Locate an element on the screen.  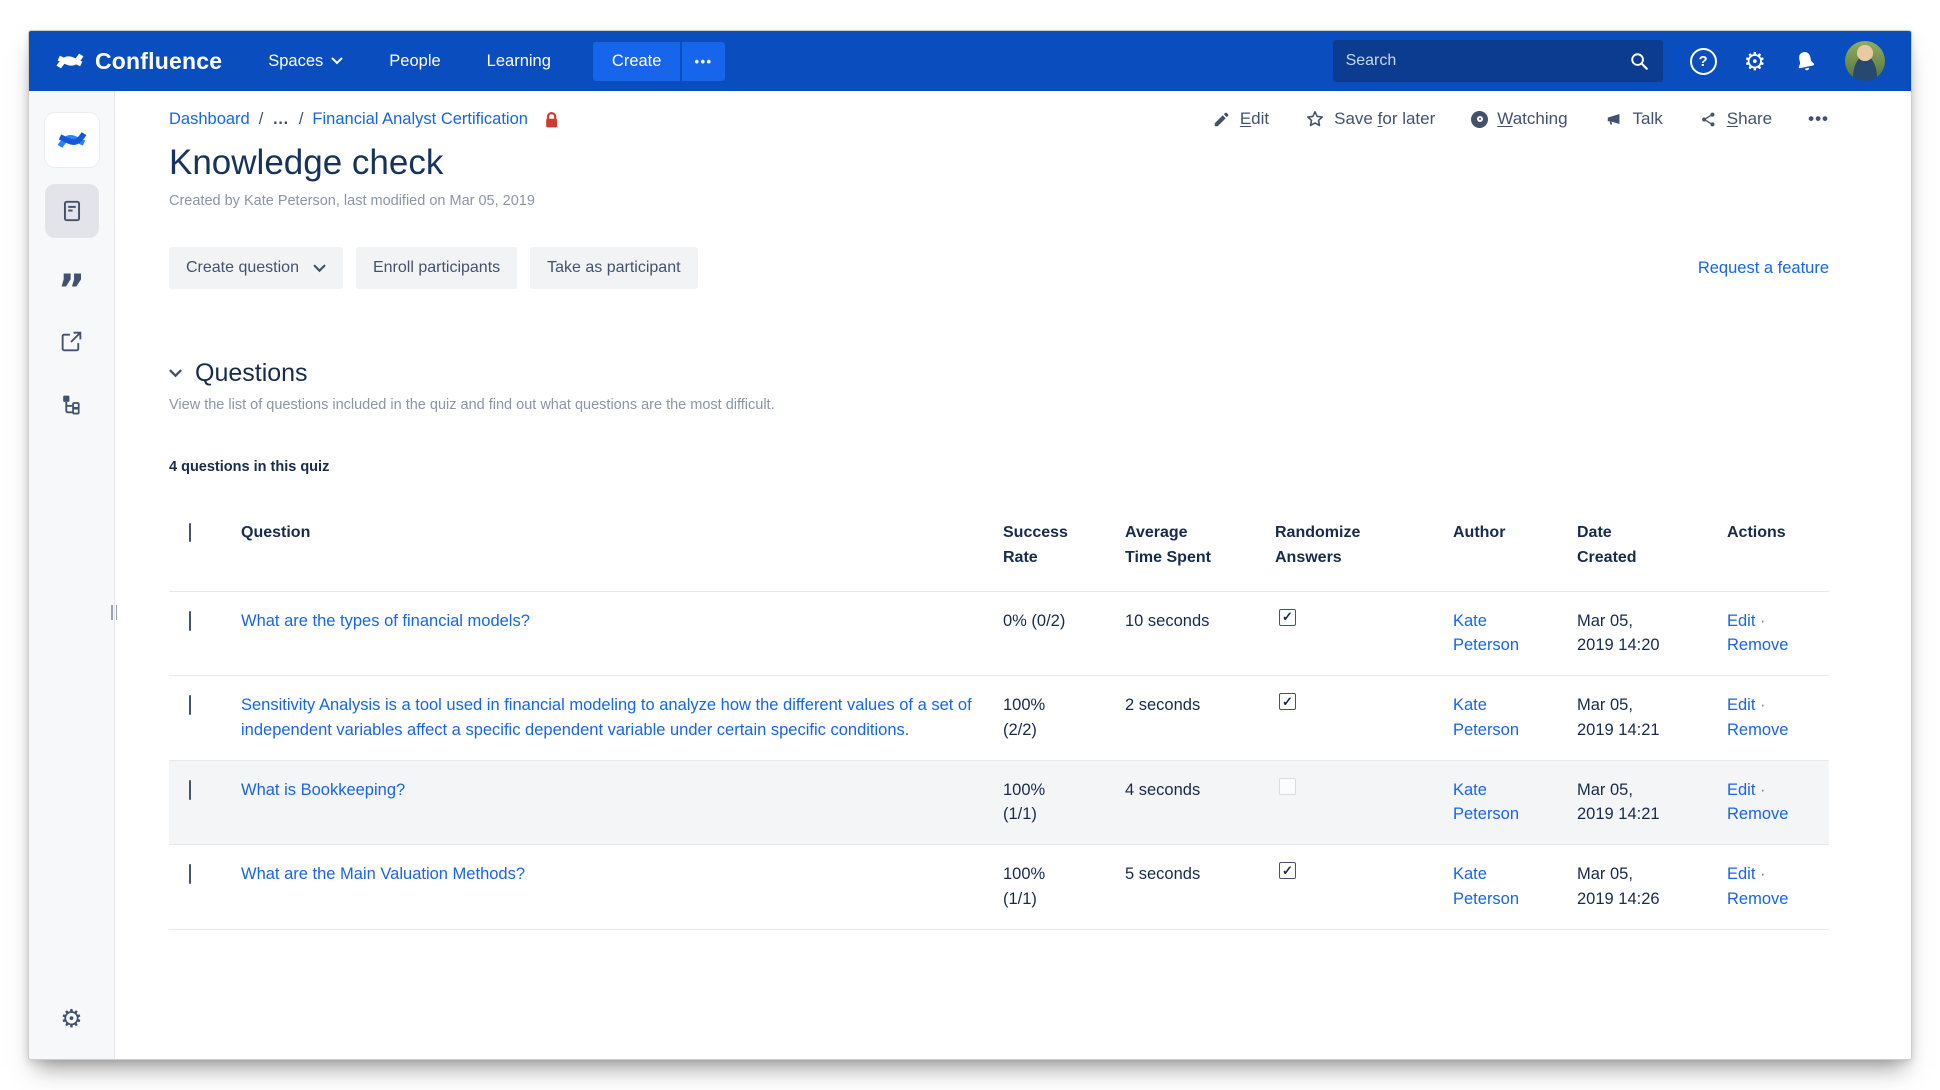
nav-item-people: People is located at coordinates (414, 61).